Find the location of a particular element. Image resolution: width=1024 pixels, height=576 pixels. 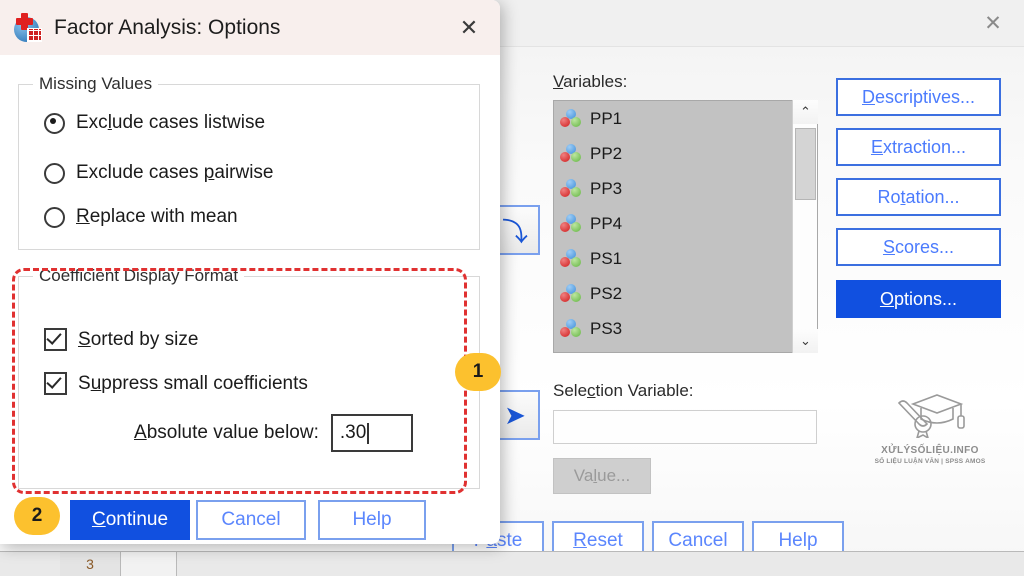

checkbox-label: Suppress small coefficients is located at coordinates (193, 383).